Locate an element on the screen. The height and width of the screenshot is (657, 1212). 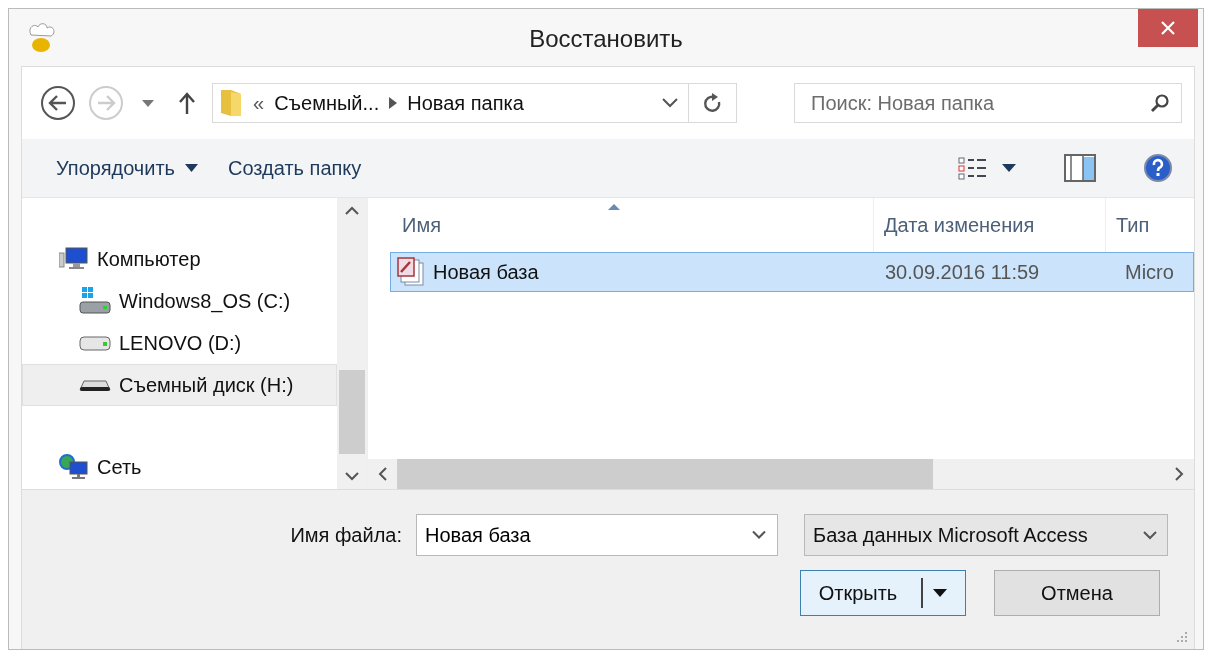
organize-button: Упорядочить is located at coordinates (127, 168).